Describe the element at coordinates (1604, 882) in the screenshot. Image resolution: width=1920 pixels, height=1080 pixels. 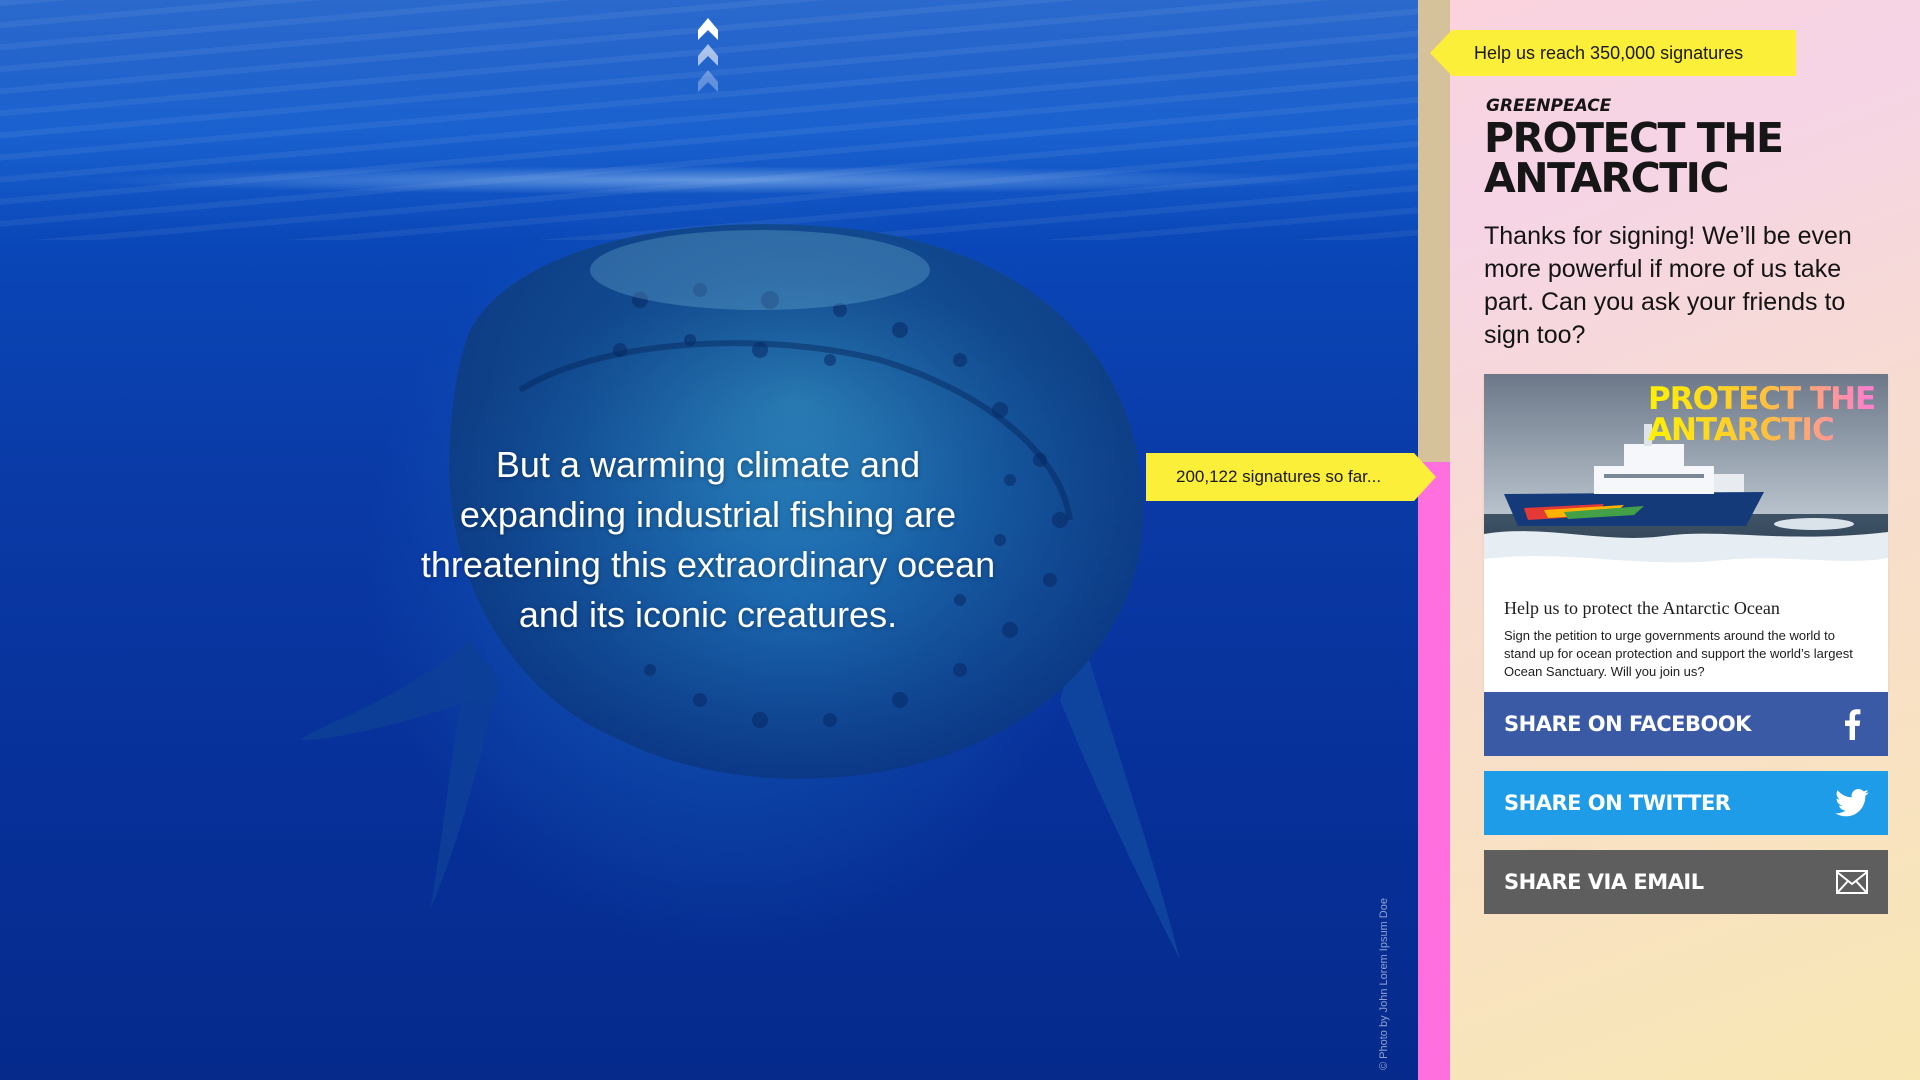
I see `share-email-label: SHARE VIA EMAIL` at that location.